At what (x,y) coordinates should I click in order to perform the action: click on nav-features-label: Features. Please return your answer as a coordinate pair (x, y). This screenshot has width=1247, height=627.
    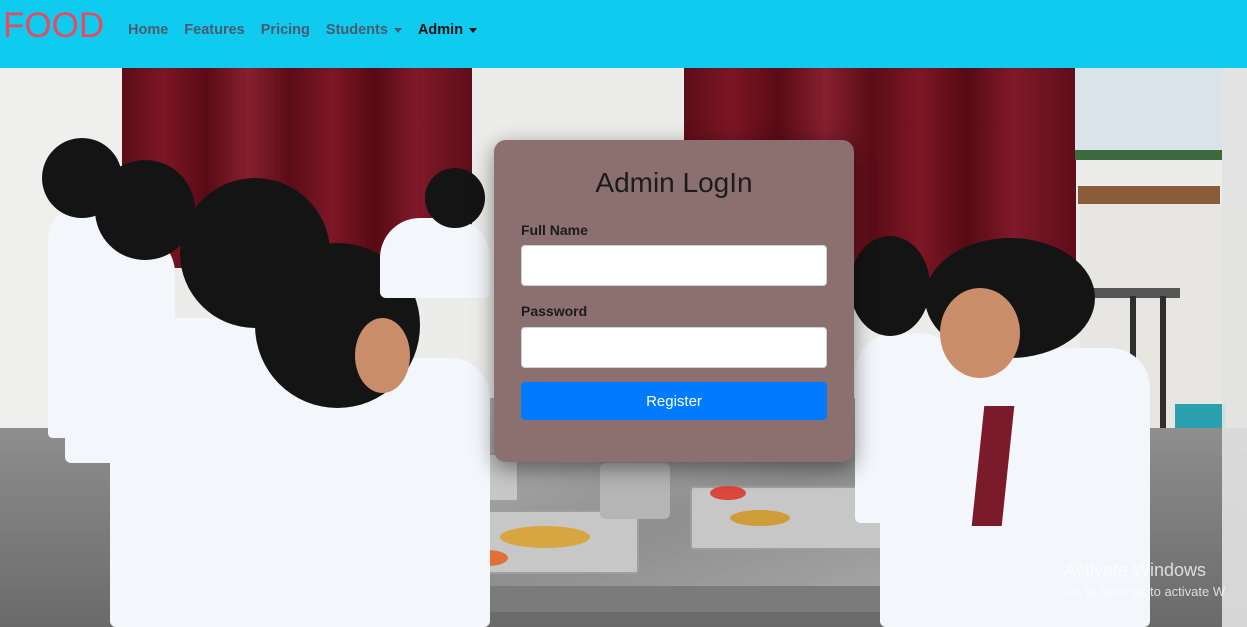
    Looking at the image, I should click on (214, 30).